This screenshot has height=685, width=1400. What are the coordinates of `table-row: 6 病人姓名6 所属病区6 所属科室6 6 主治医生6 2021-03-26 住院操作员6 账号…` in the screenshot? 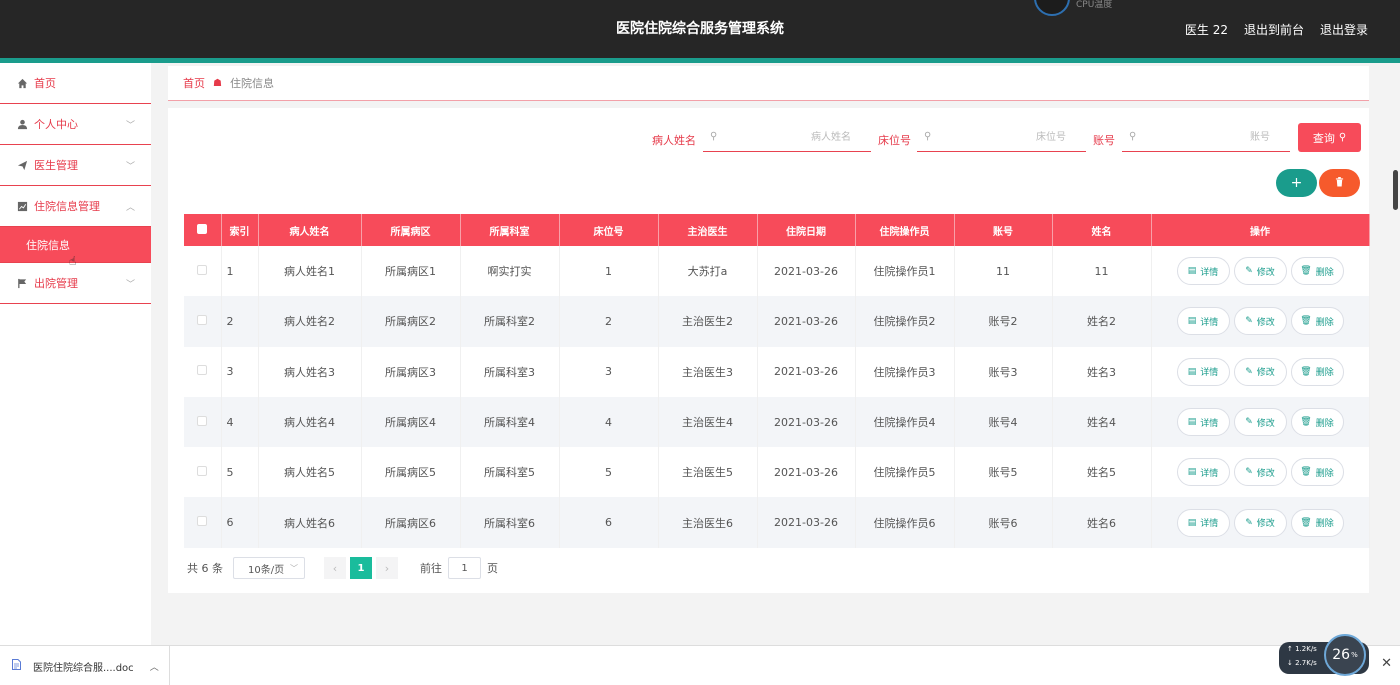 It's located at (777, 522).